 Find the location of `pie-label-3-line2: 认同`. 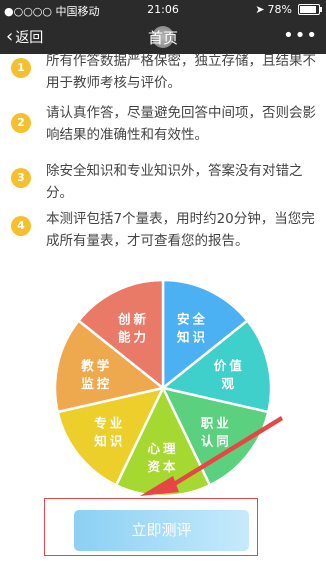

pie-label-3-line2: 认同 is located at coordinates (216, 440).